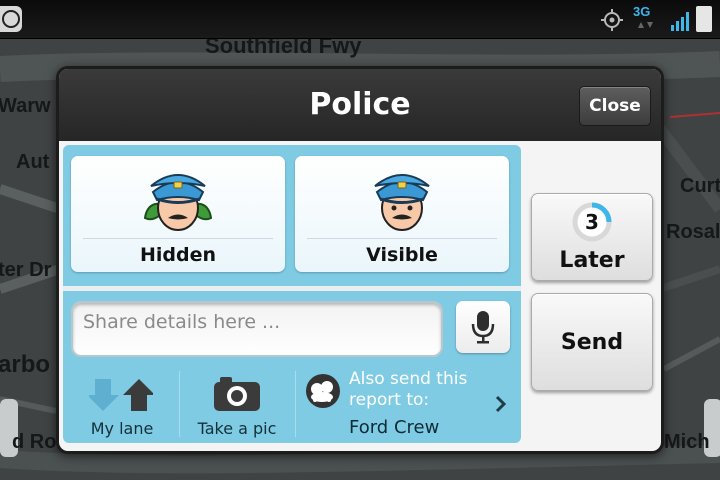 The height and width of the screenshot is (480, 720). What do you see at coordinates (402, 255) in the screenshot?
I see `police-visible-label: Visible` at bounding box center [402, 255].